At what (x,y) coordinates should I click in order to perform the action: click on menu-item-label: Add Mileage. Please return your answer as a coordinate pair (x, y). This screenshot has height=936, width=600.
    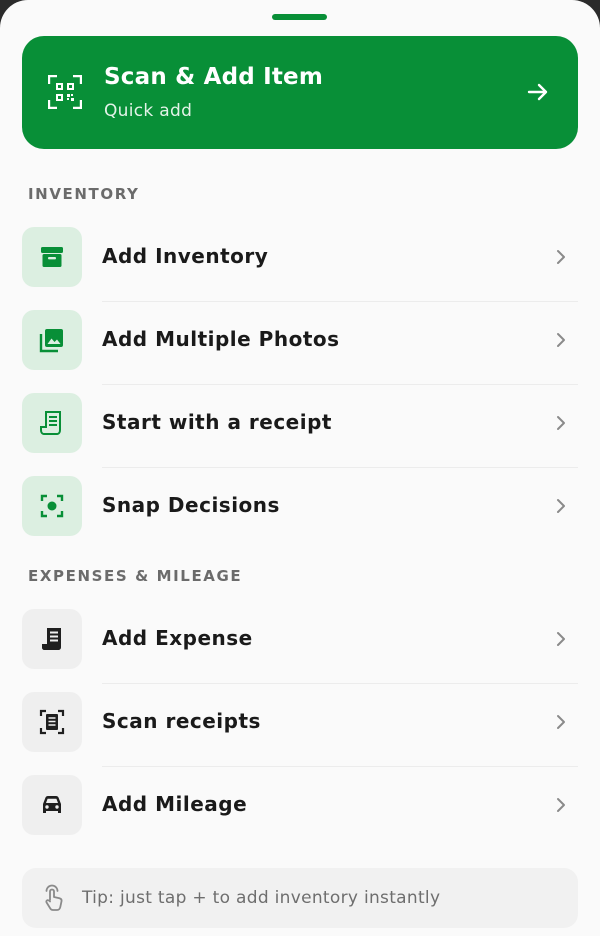
    Looking at the image, I should click on (175, 804).